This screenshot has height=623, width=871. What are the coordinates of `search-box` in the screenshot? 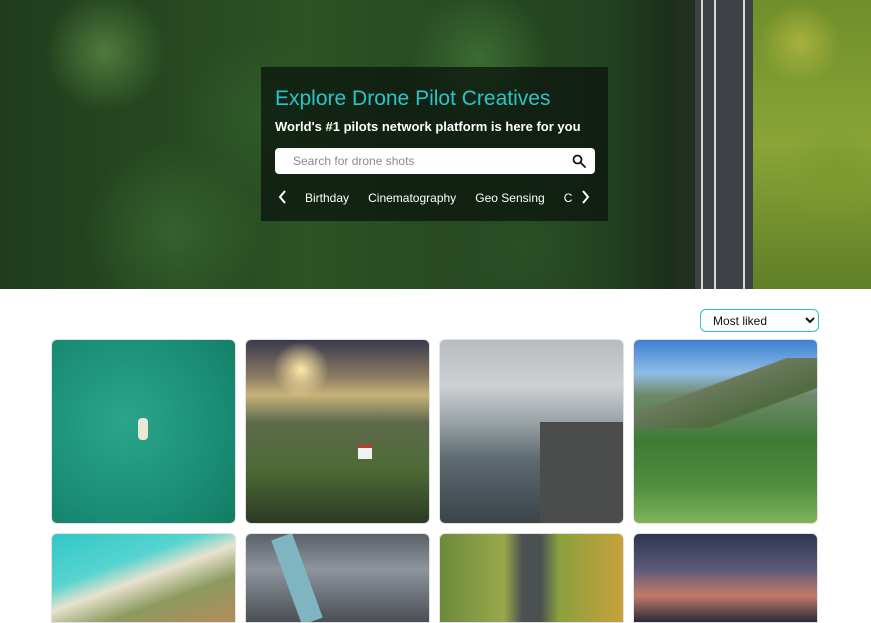 It's located at (435, 161).